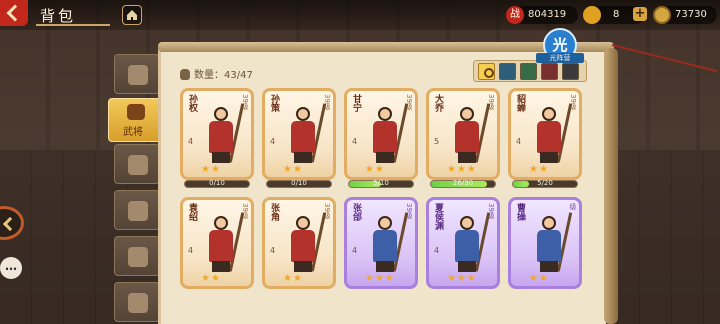 The width and height of the screenshot is (720, 324). I want to click on shard-progress-text: 5/10, so click(381, 183).